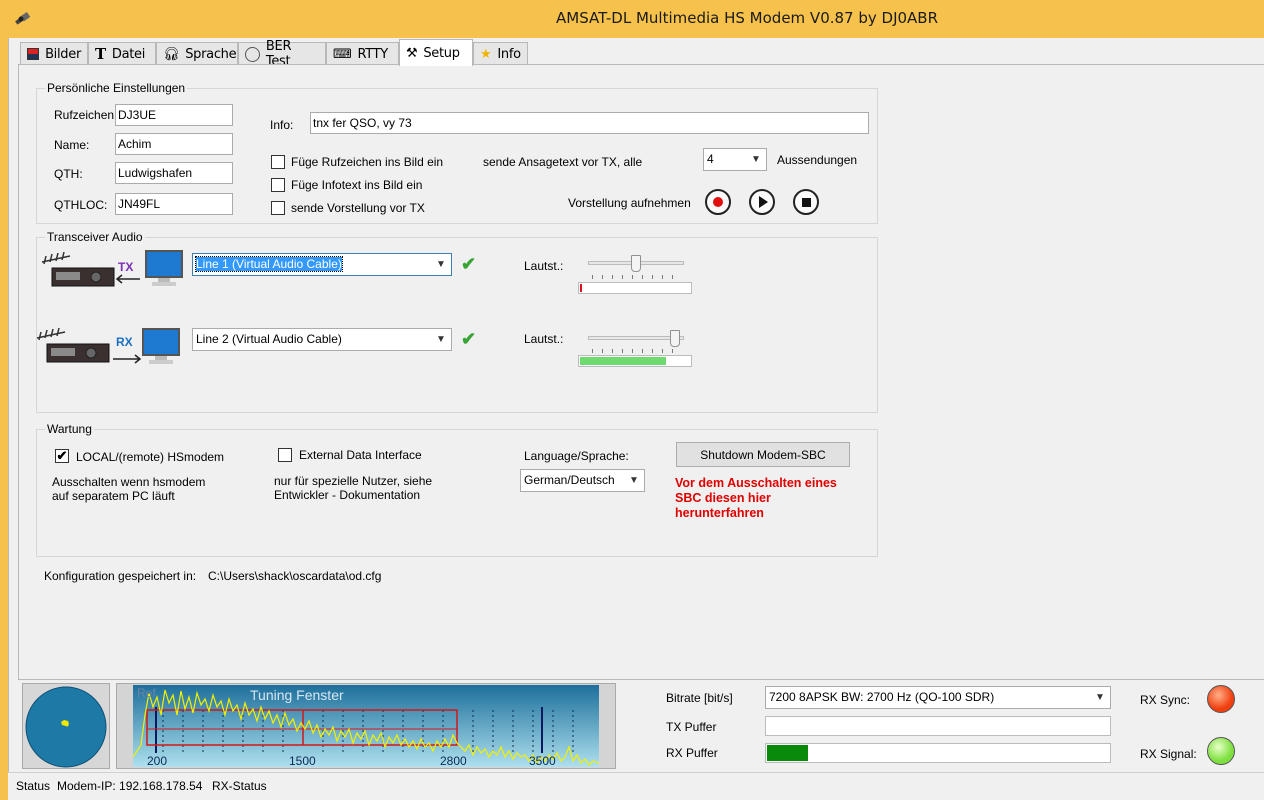 The height and width of the screenshot is (800, 1264). I want to click on record-button, so click(718, 202).